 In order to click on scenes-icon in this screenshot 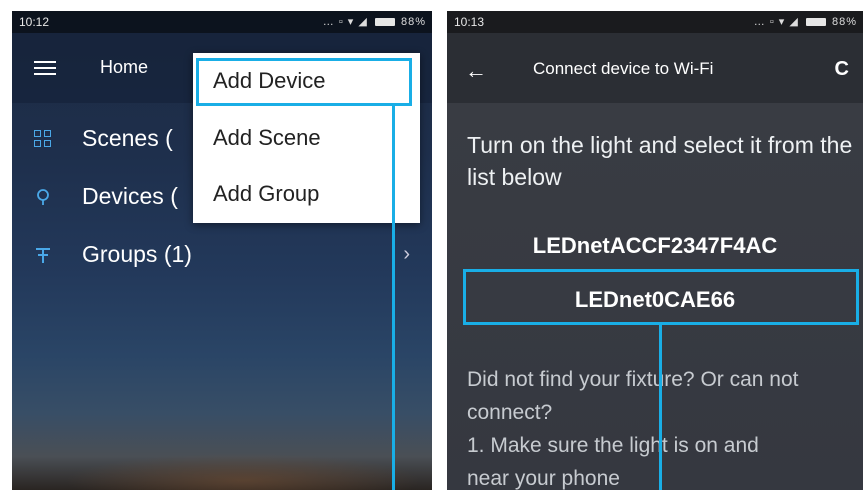, I will do `click(43, 139)`.